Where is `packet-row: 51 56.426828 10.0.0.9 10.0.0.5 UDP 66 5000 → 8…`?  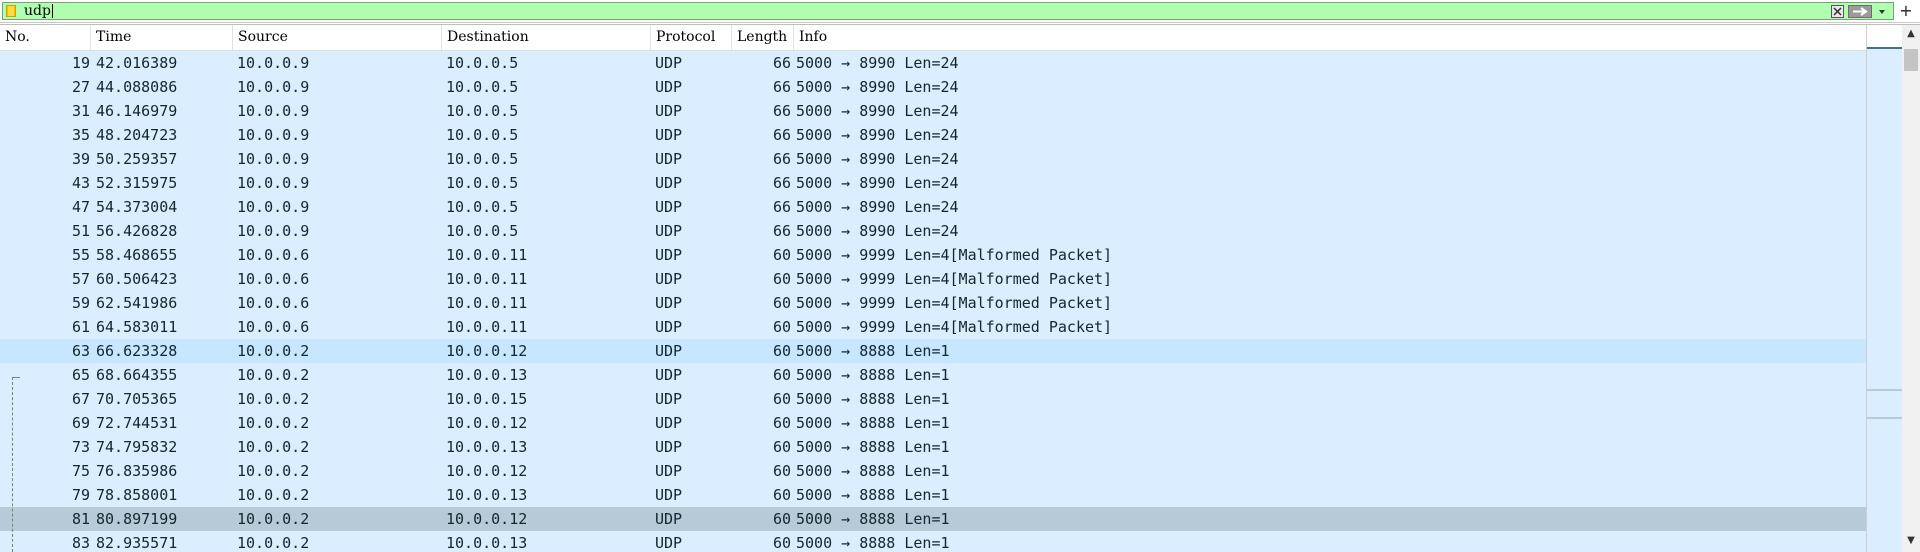
packet-row: 51 56.426828 10.0.0.9 10.0.0.5 UDP 66 5000 → 8… is located at coordinates (933, 231).